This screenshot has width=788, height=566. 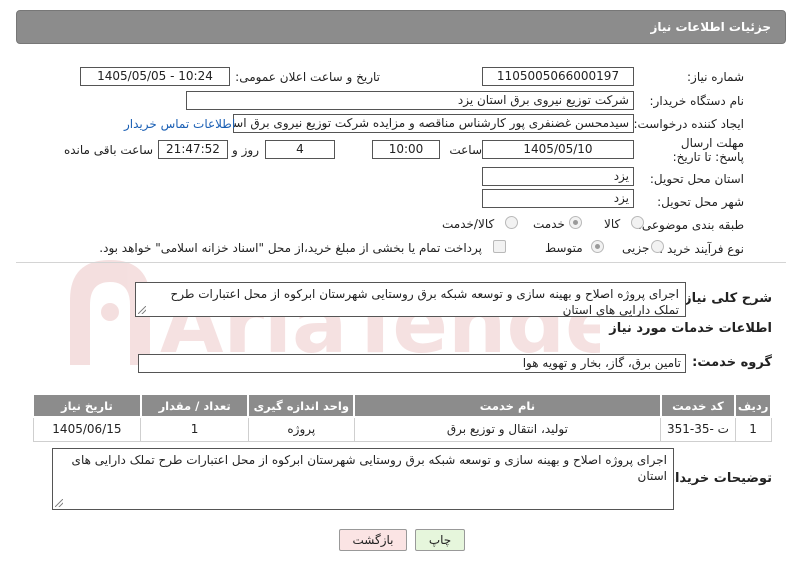 I want to click on deadline-time-label: ساعت, so click(x=465, y=150).